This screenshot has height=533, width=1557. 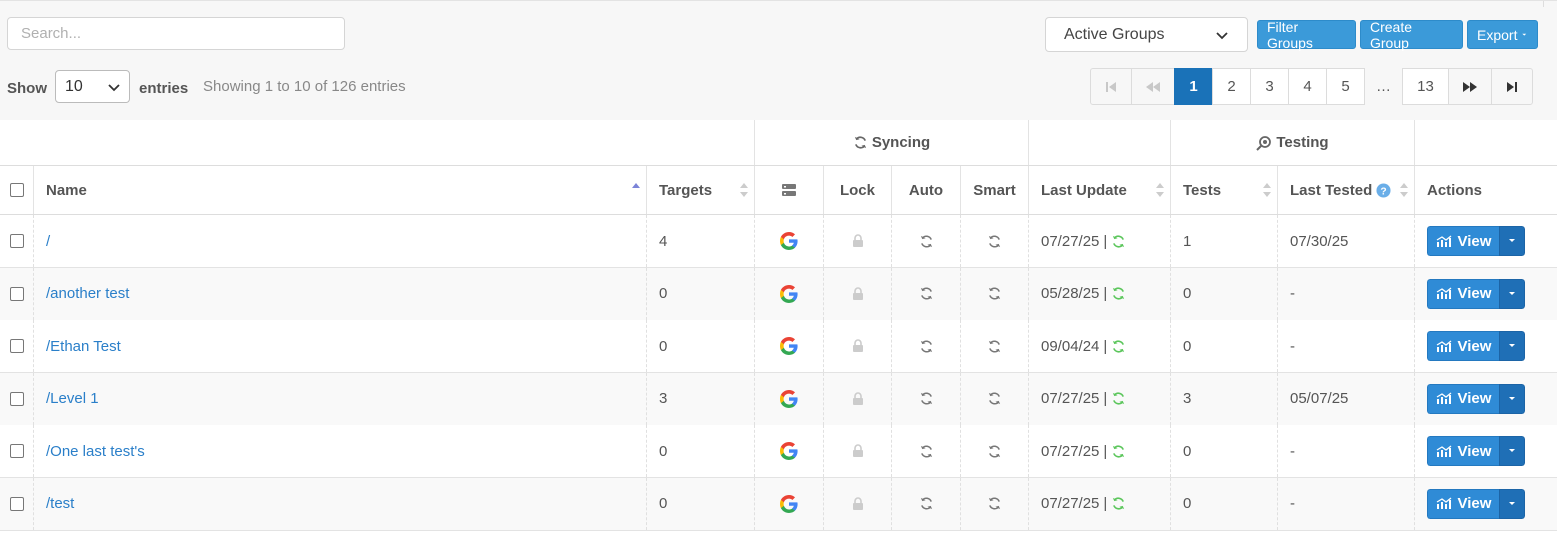 I want to click on filter-groups-button: Filter Groups, so click(x=1306, y=34).